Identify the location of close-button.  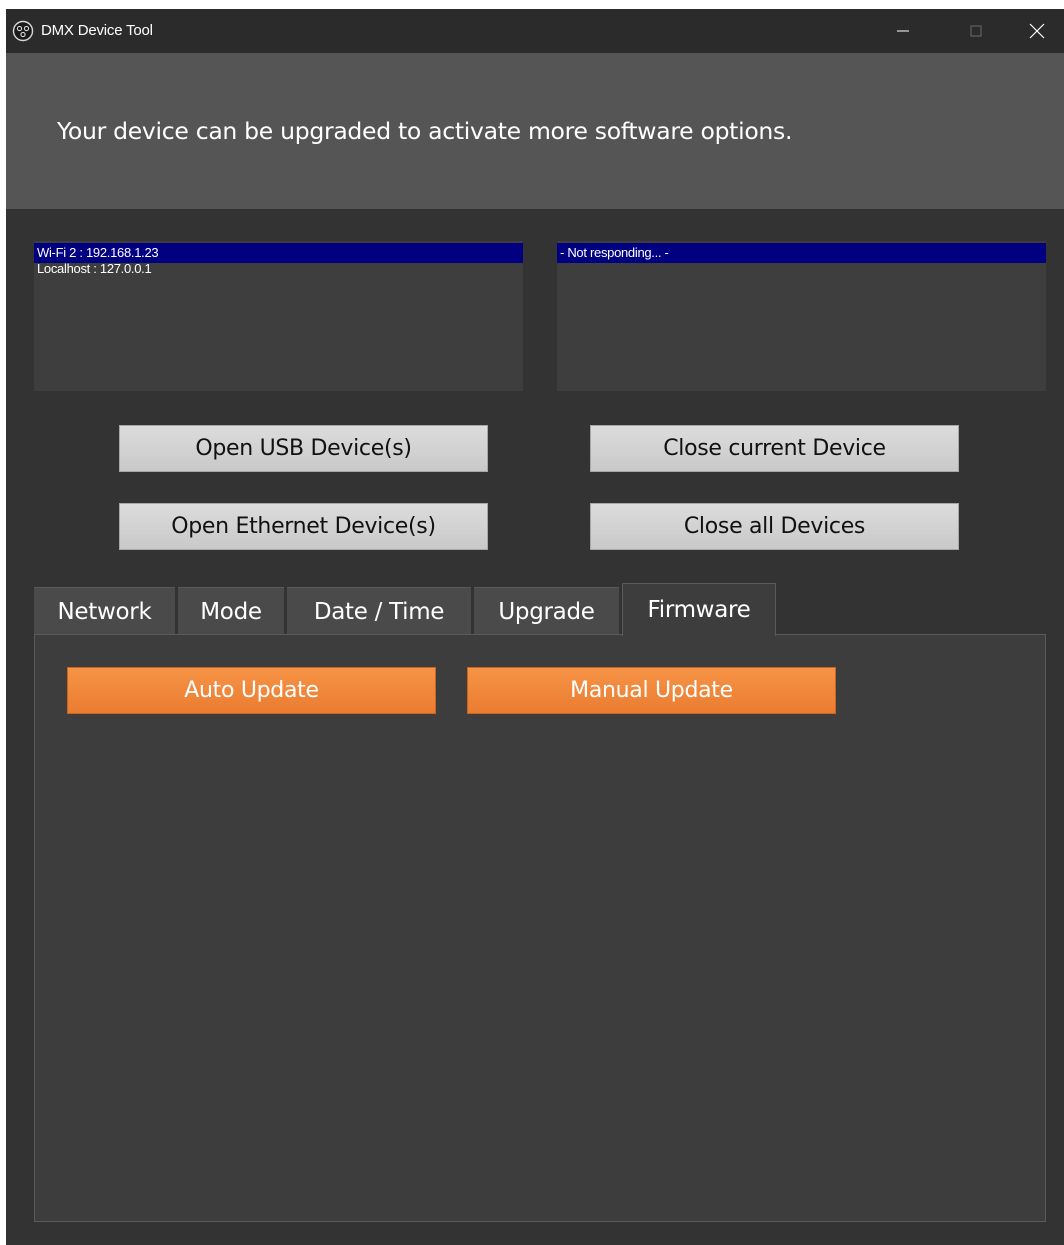
(1037, 31).